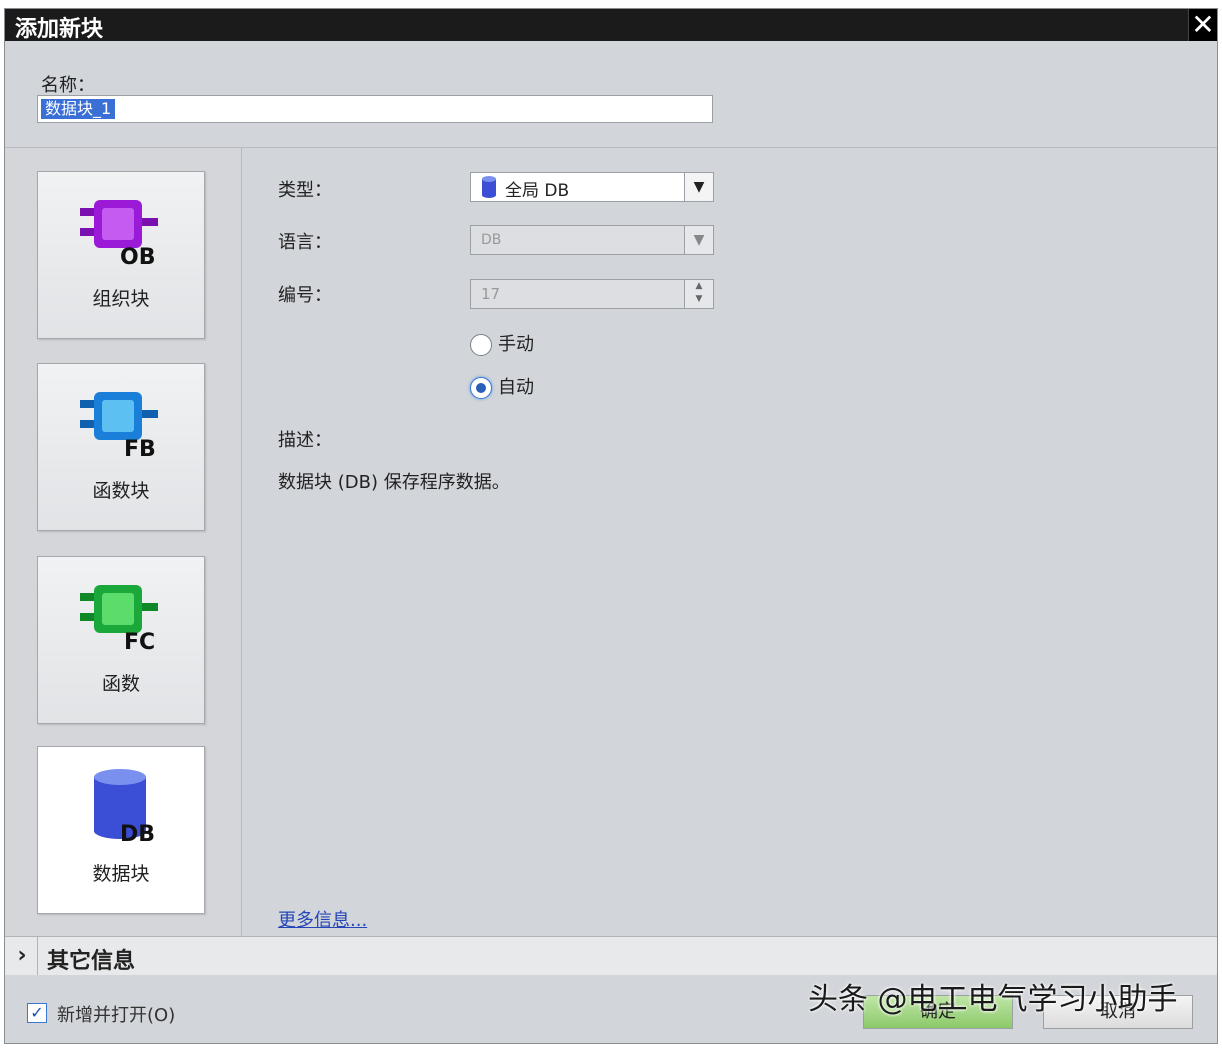  Describe the element at coordinates (139, 642) in the screenshot. I see `fc-icon-code: FC` at that location.